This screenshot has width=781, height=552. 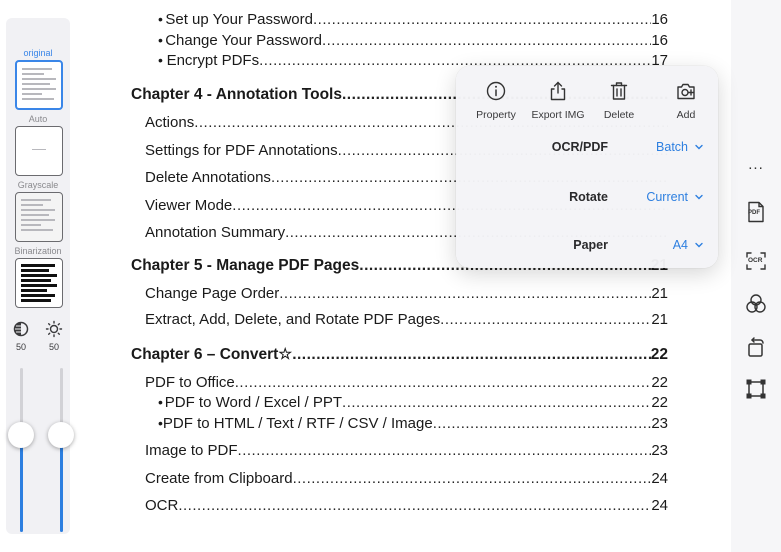 What do you see at coordinates (686, 91) in the screenshot?
I see `add-photo-icon` at bounding box center [686, 91].